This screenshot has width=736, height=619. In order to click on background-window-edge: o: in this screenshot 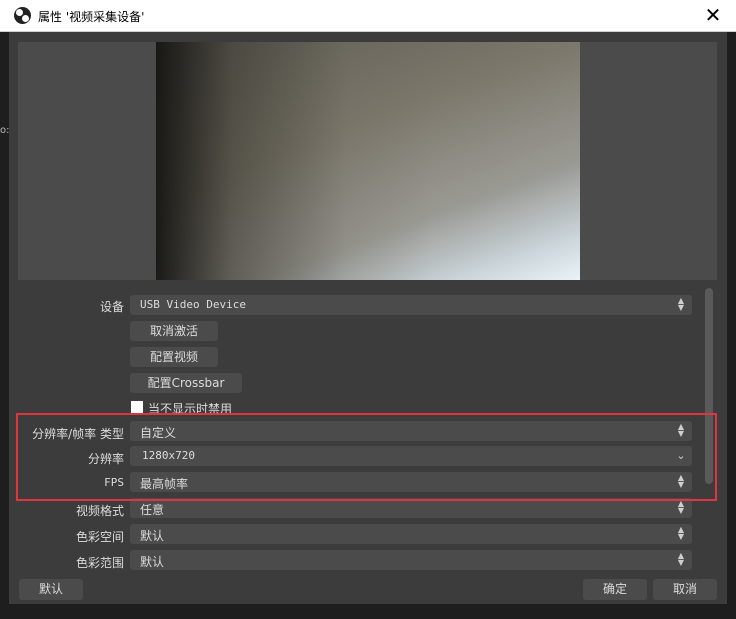, I will do `click(5, 325)`.